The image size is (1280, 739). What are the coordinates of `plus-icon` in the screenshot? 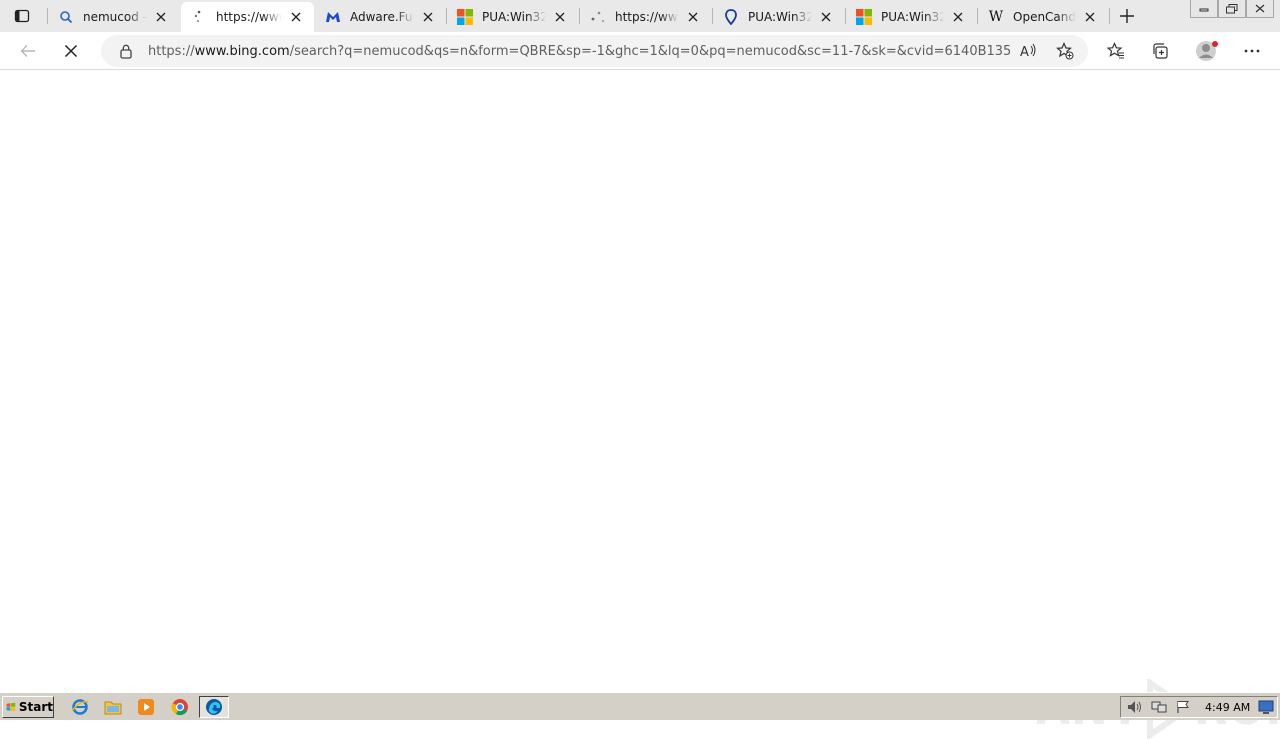 It's located at (1127, 16).